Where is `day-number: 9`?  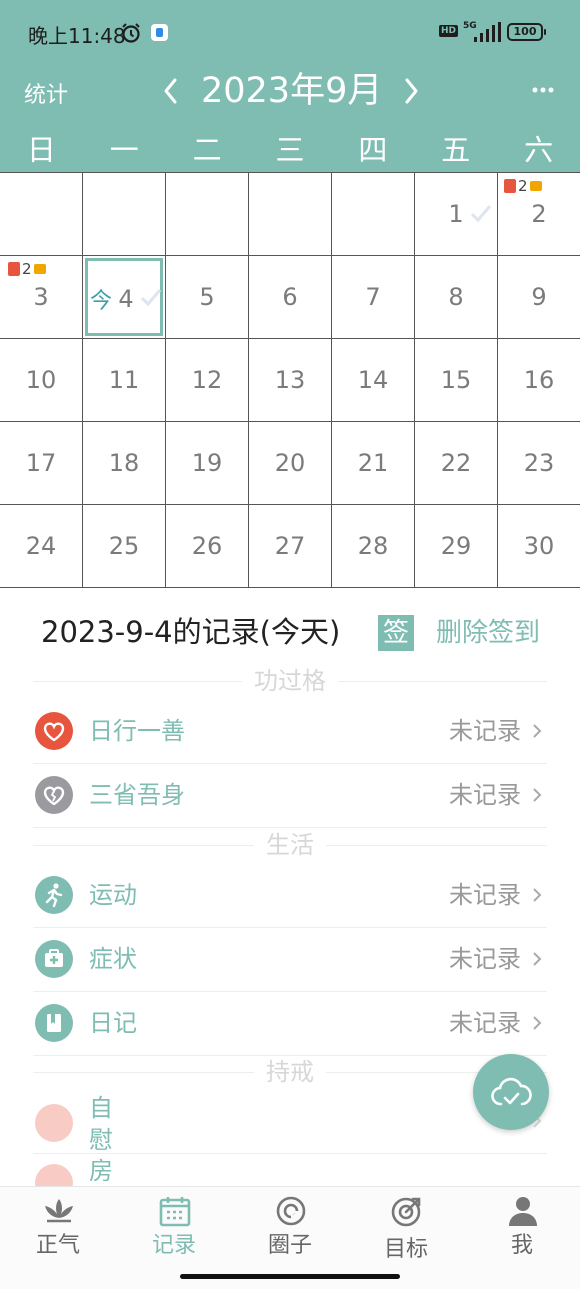
day-number: 9 is located at coordinates (539, 297).